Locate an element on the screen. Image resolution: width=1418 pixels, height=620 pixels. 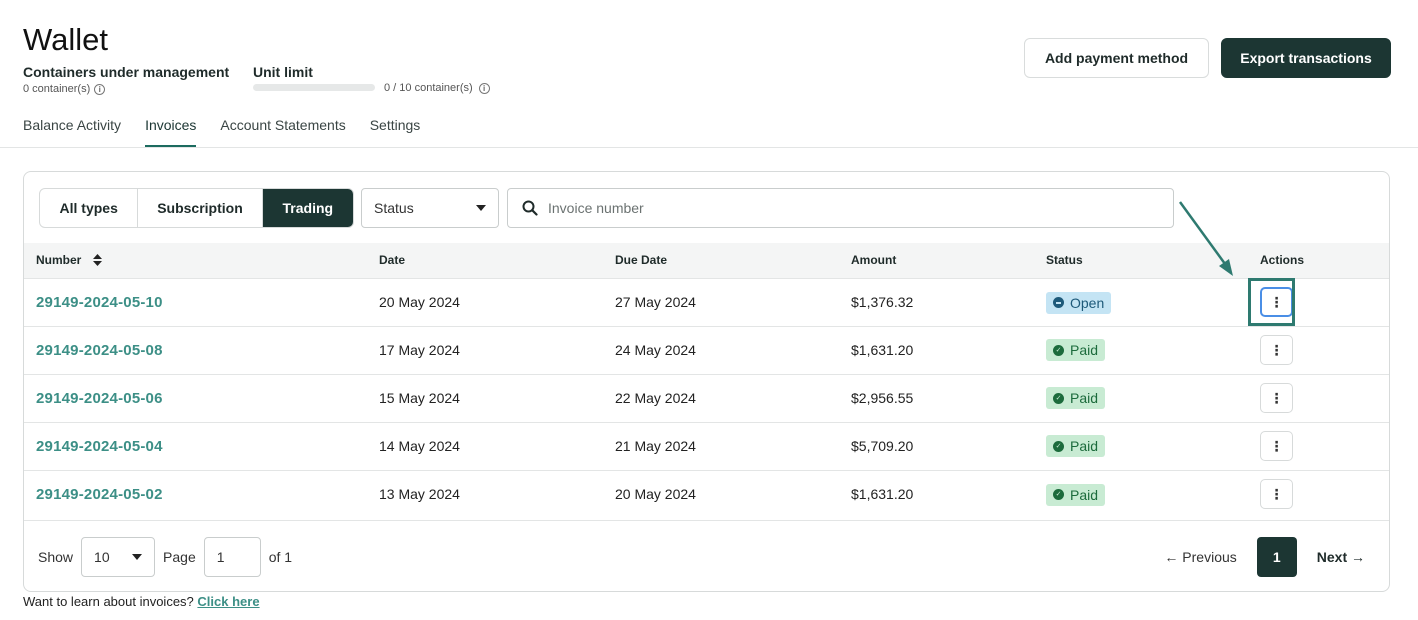
invoice-number-link: 29149-2024-05-02 is located at coordinates (99, 494).